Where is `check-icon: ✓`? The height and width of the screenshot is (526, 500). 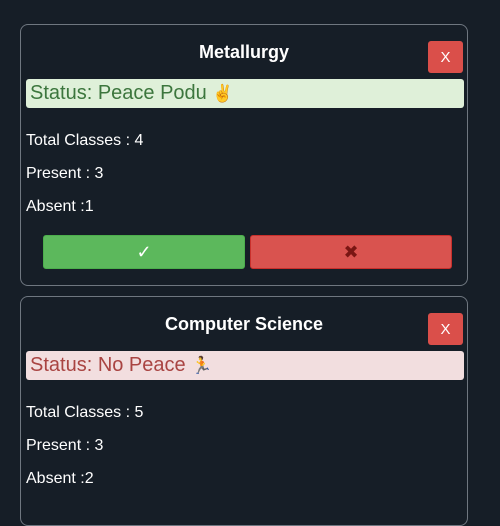 check-icon: ✓ is located at coordinates (144, 251).